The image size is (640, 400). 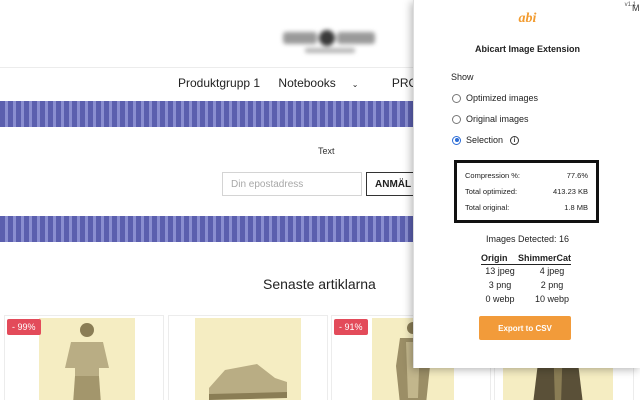 I want to click on chevron-down-icon: ⌄, so click(x=355, y=84).